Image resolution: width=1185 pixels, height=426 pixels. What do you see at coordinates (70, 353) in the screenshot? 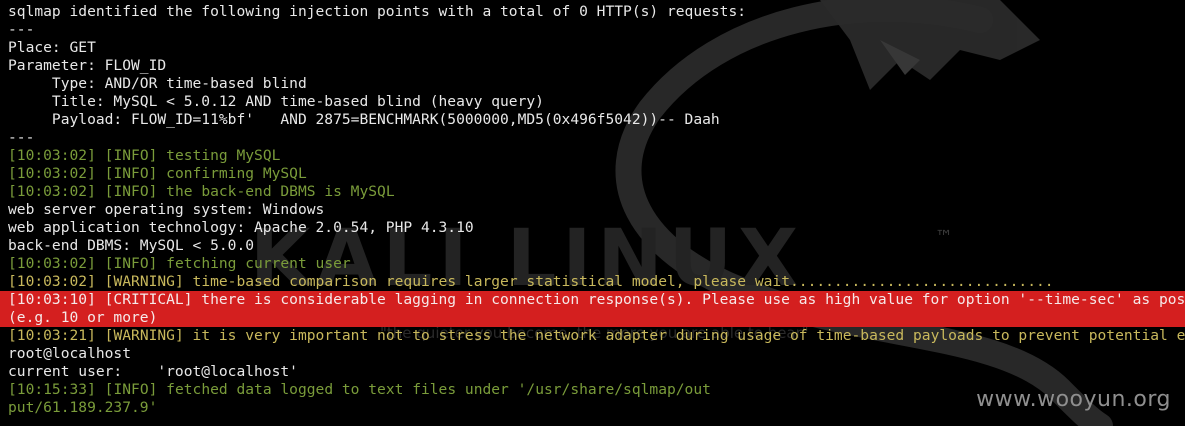
I see `line-text: root@localhost` at bounding box center [70, 353].